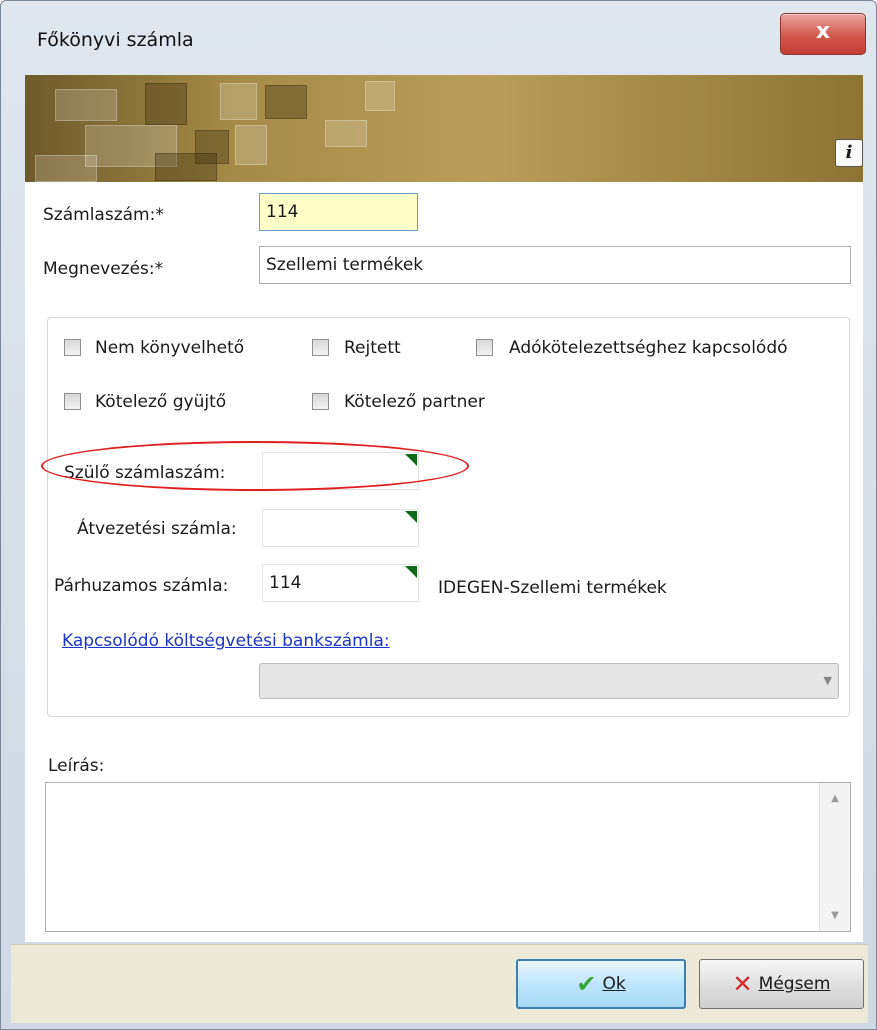 This screenshot has height=1030, width=877. I want to click on chevron-down-icon: ▼, so click(828, 680).